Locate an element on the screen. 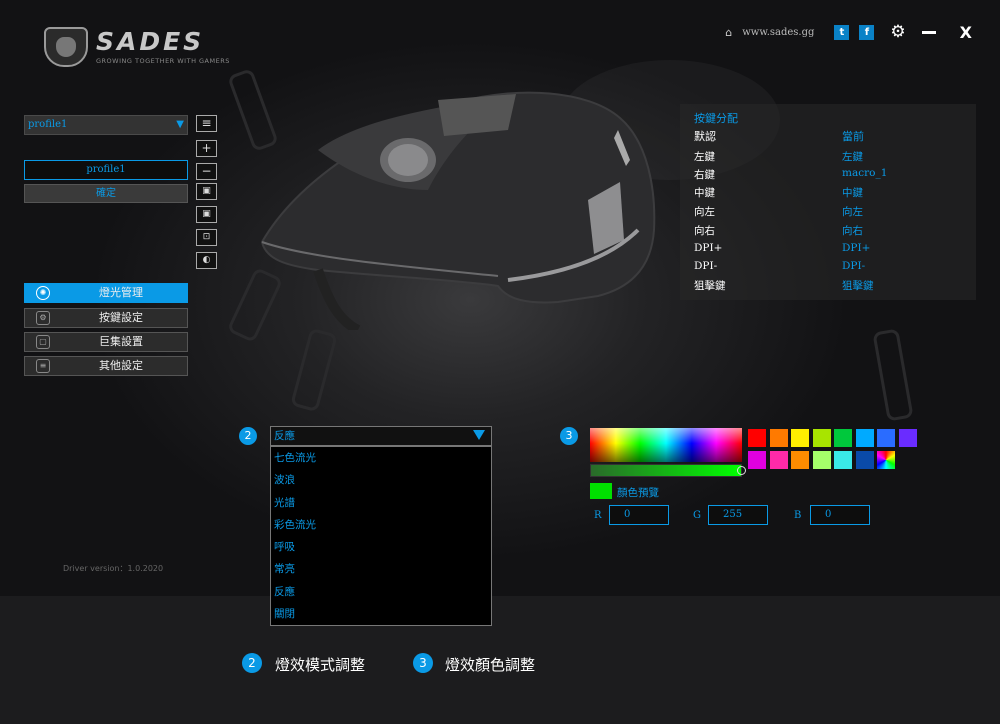 The height and width of the screenshot is (724, 1000). mouse-cable is located at coordinates (337, 299).